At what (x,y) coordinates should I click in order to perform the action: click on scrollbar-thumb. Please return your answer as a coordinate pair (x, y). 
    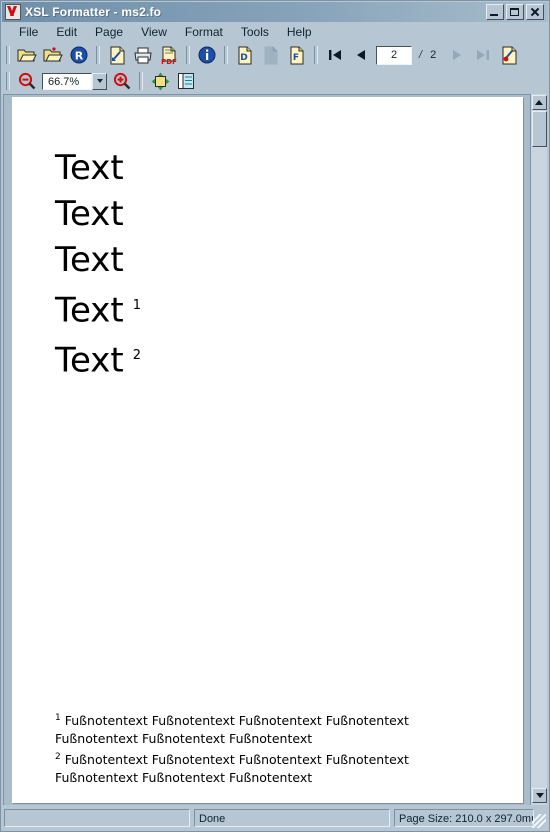
    Looking at the image, I should click on (539, 129).